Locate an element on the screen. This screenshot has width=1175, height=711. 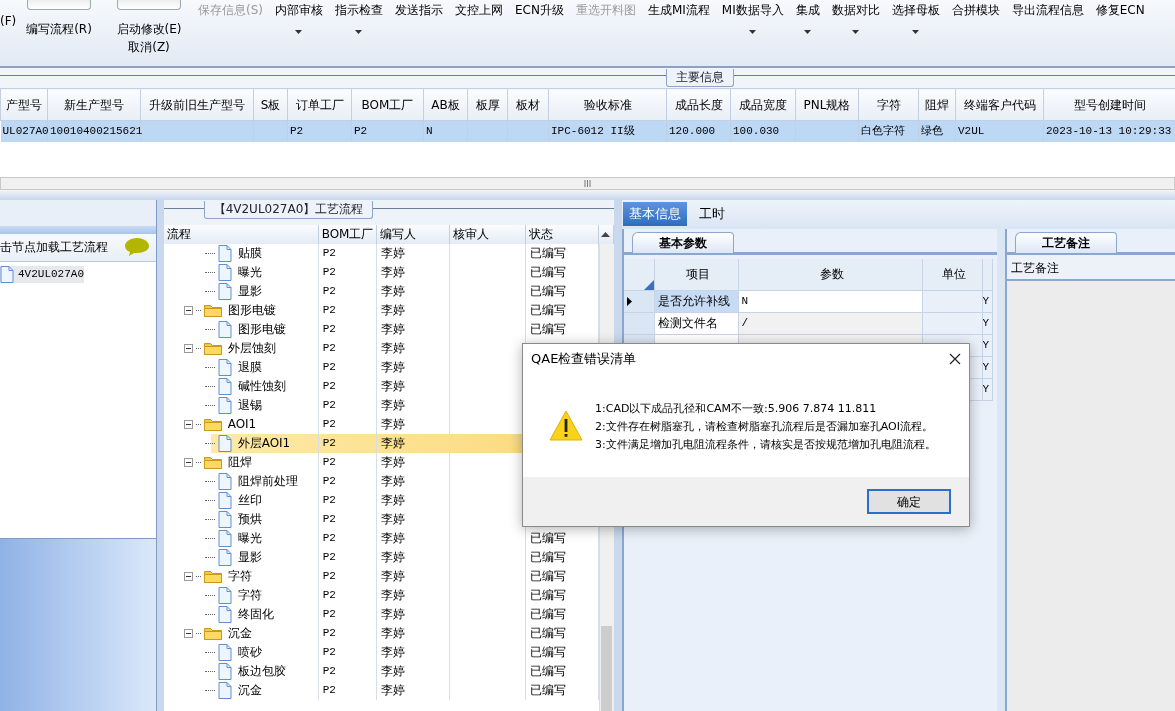
table-cell: 120.000 is located at coordinates (692, 131).